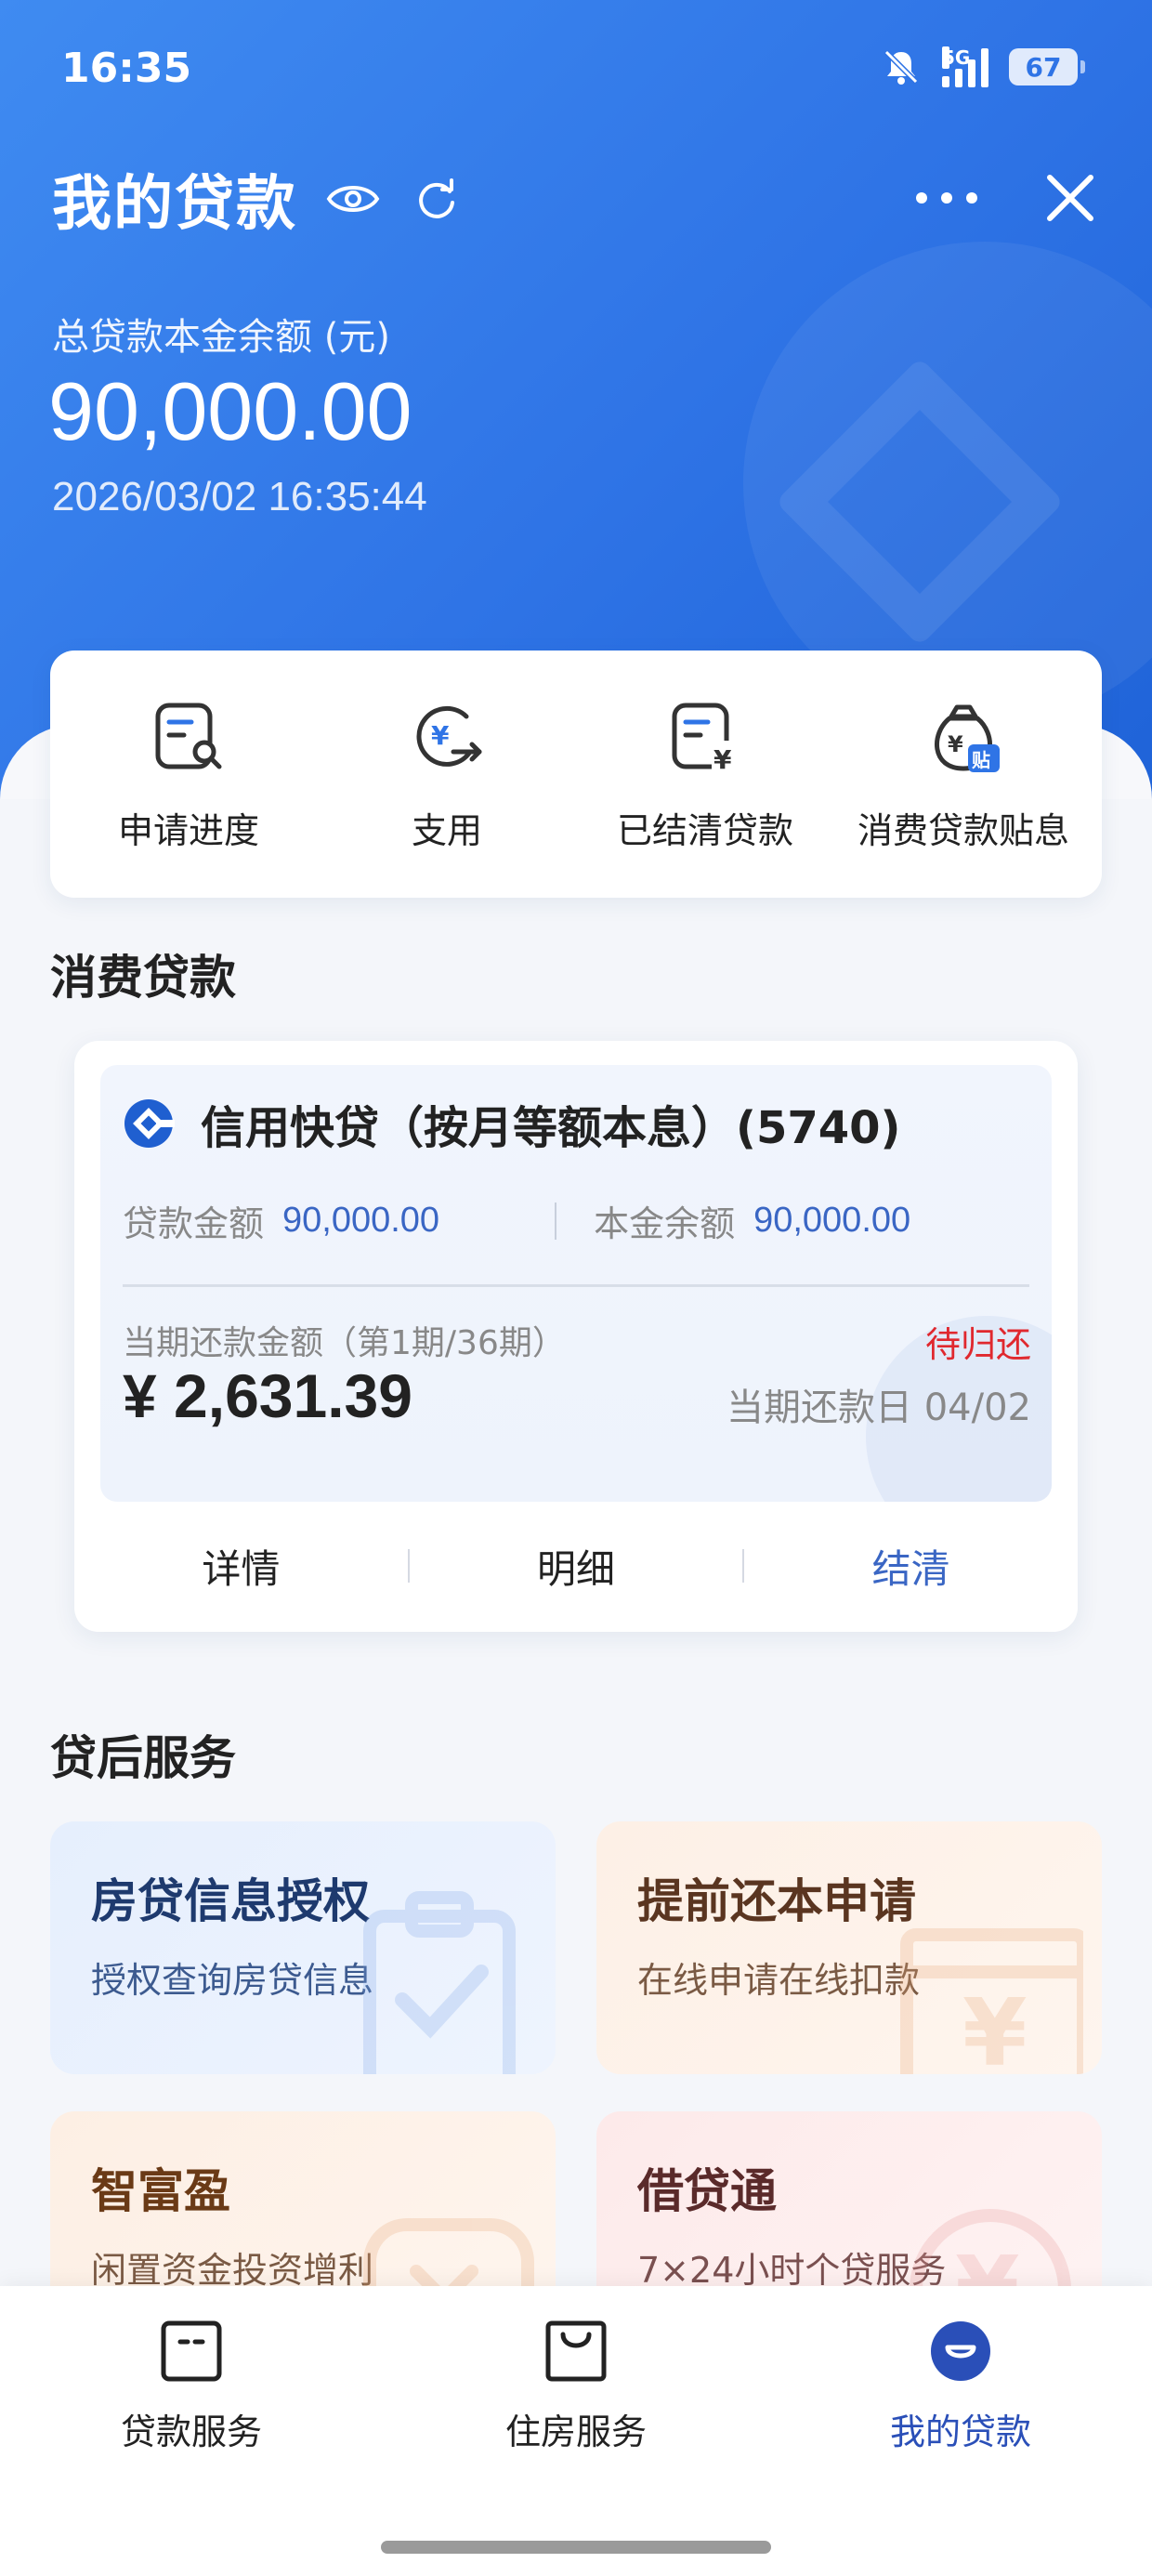 The width and height of the screenshot is (1152, 2576). Describe the element at coordinates (191, 2386) in the screenshot. I see `nav-item-loan-services: 贷款服务` at that location.